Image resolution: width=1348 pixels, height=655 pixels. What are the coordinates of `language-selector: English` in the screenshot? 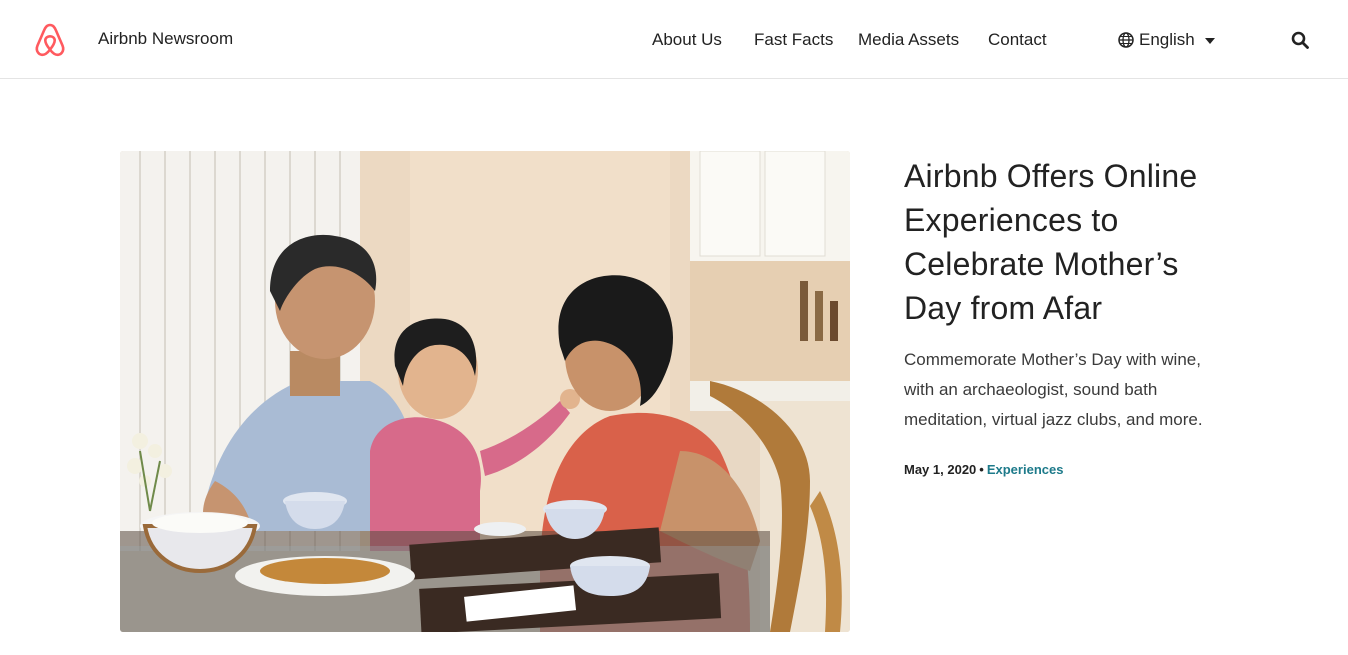 It's located at (1166, 40).